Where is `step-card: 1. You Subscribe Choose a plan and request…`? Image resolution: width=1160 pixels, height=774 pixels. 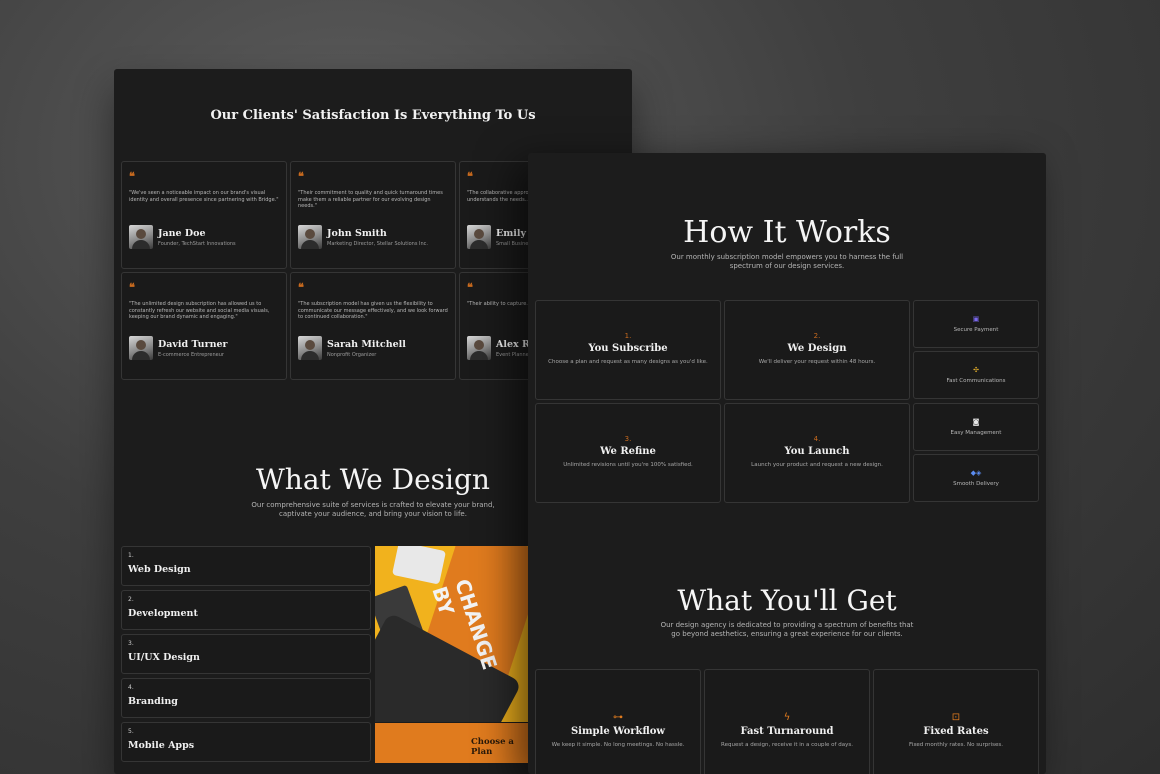
step-card: 1. You Subscribe Choose a plan and request… is located at coordinates (628, 350).